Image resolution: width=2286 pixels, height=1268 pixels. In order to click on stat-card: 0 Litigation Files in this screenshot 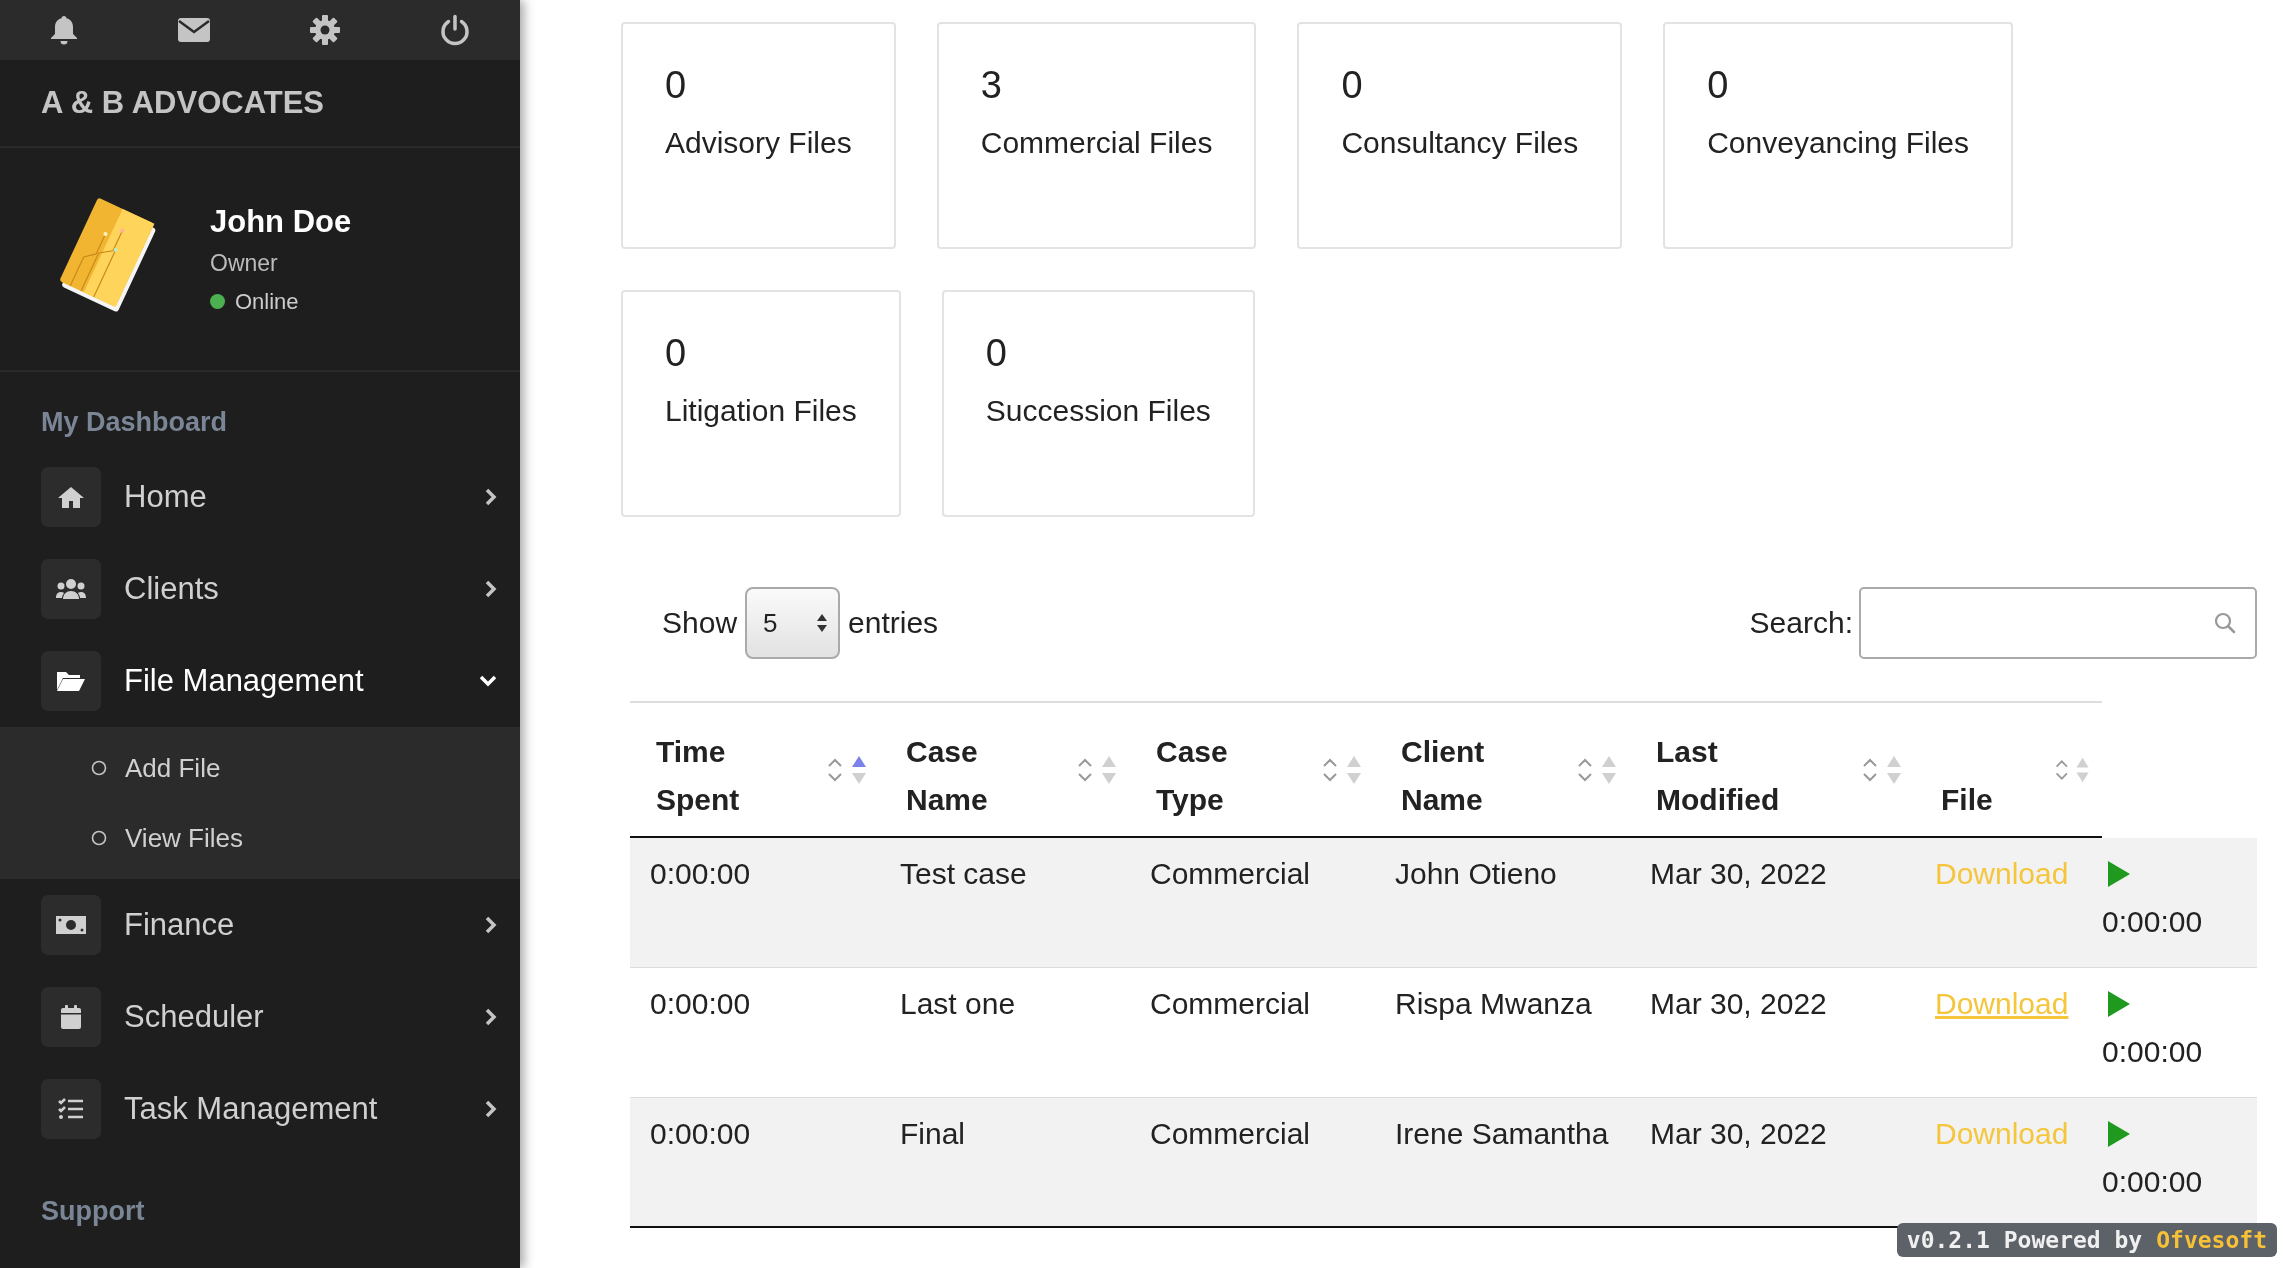, I will do `click(761, 403)`.